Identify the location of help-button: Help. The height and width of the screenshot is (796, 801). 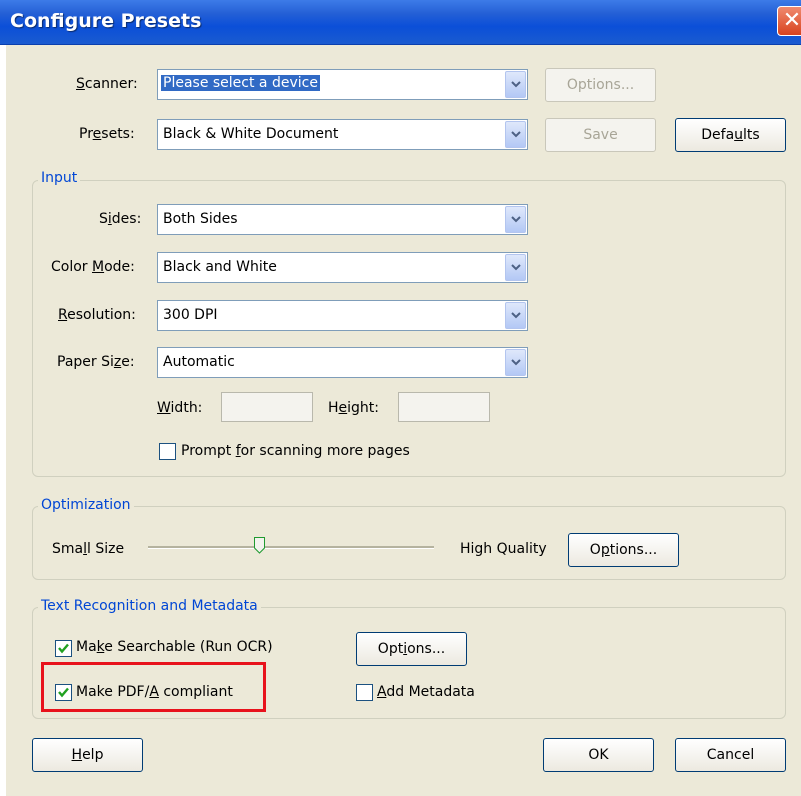
(87, 755).